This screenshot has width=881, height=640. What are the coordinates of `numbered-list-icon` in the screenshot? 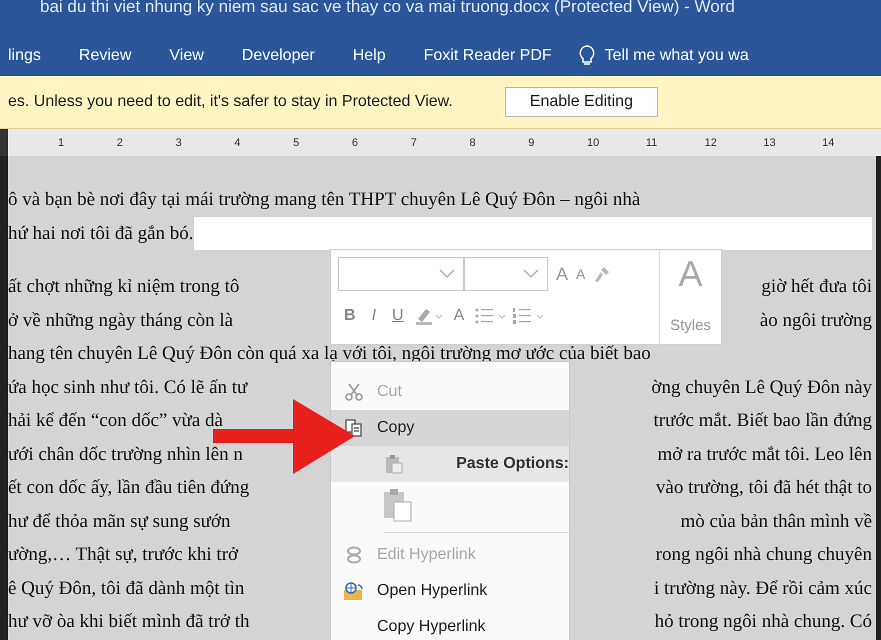 It's located at (529, 316).